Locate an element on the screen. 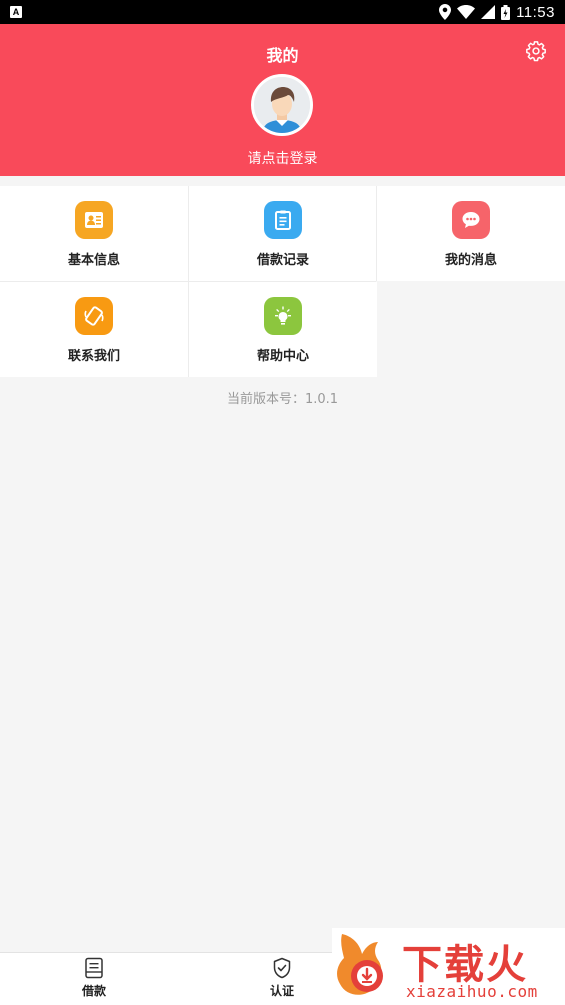 This screenshot has width=565, height=1005. chat-bubble-icon is located at coordinates (471, 220).